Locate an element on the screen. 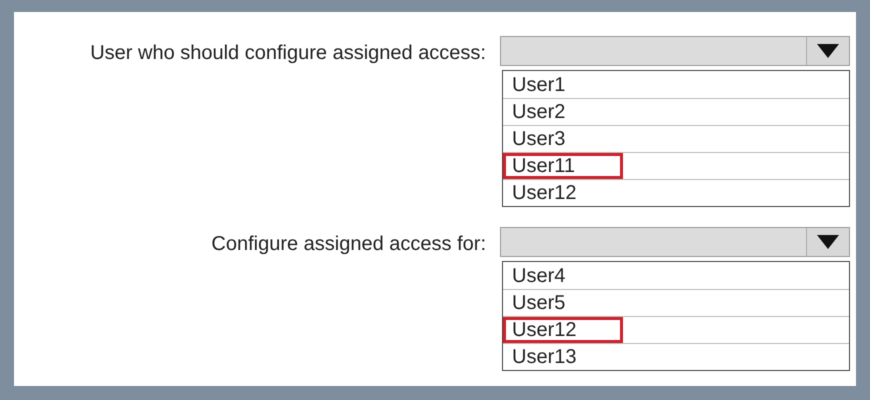 The height and width of the screenshot is (400, 870). question-label: Configure assigned access for: is located at coordinates (348, 244).